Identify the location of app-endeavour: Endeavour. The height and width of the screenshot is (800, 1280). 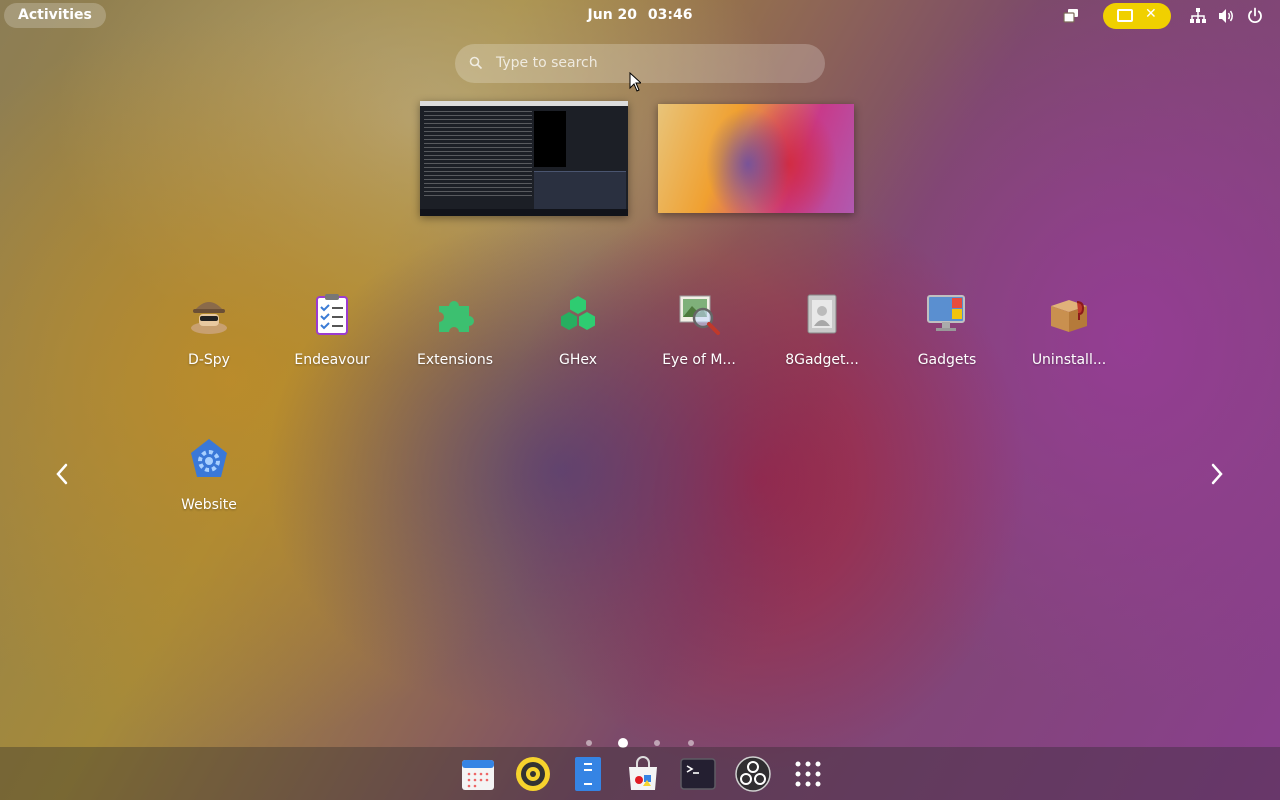
(332, 330).